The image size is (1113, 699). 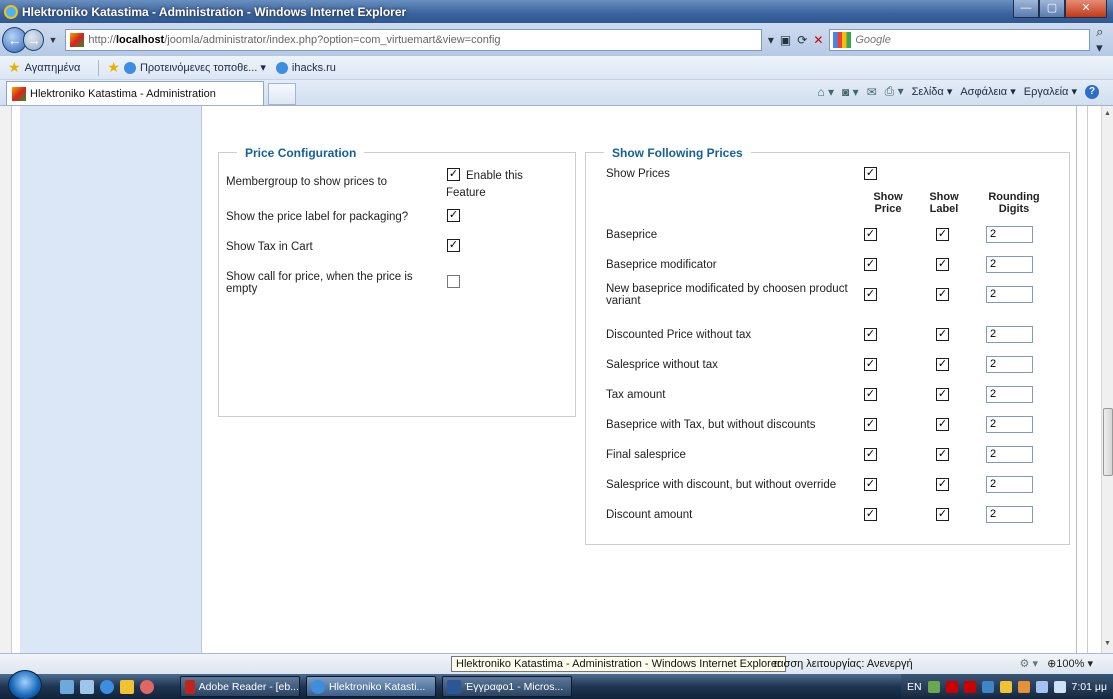 What do you see at coordinates (453, 174) in the screenshot?
I see `membergroup-enable-checkbox: ✓` at bounding box center [453, 174].